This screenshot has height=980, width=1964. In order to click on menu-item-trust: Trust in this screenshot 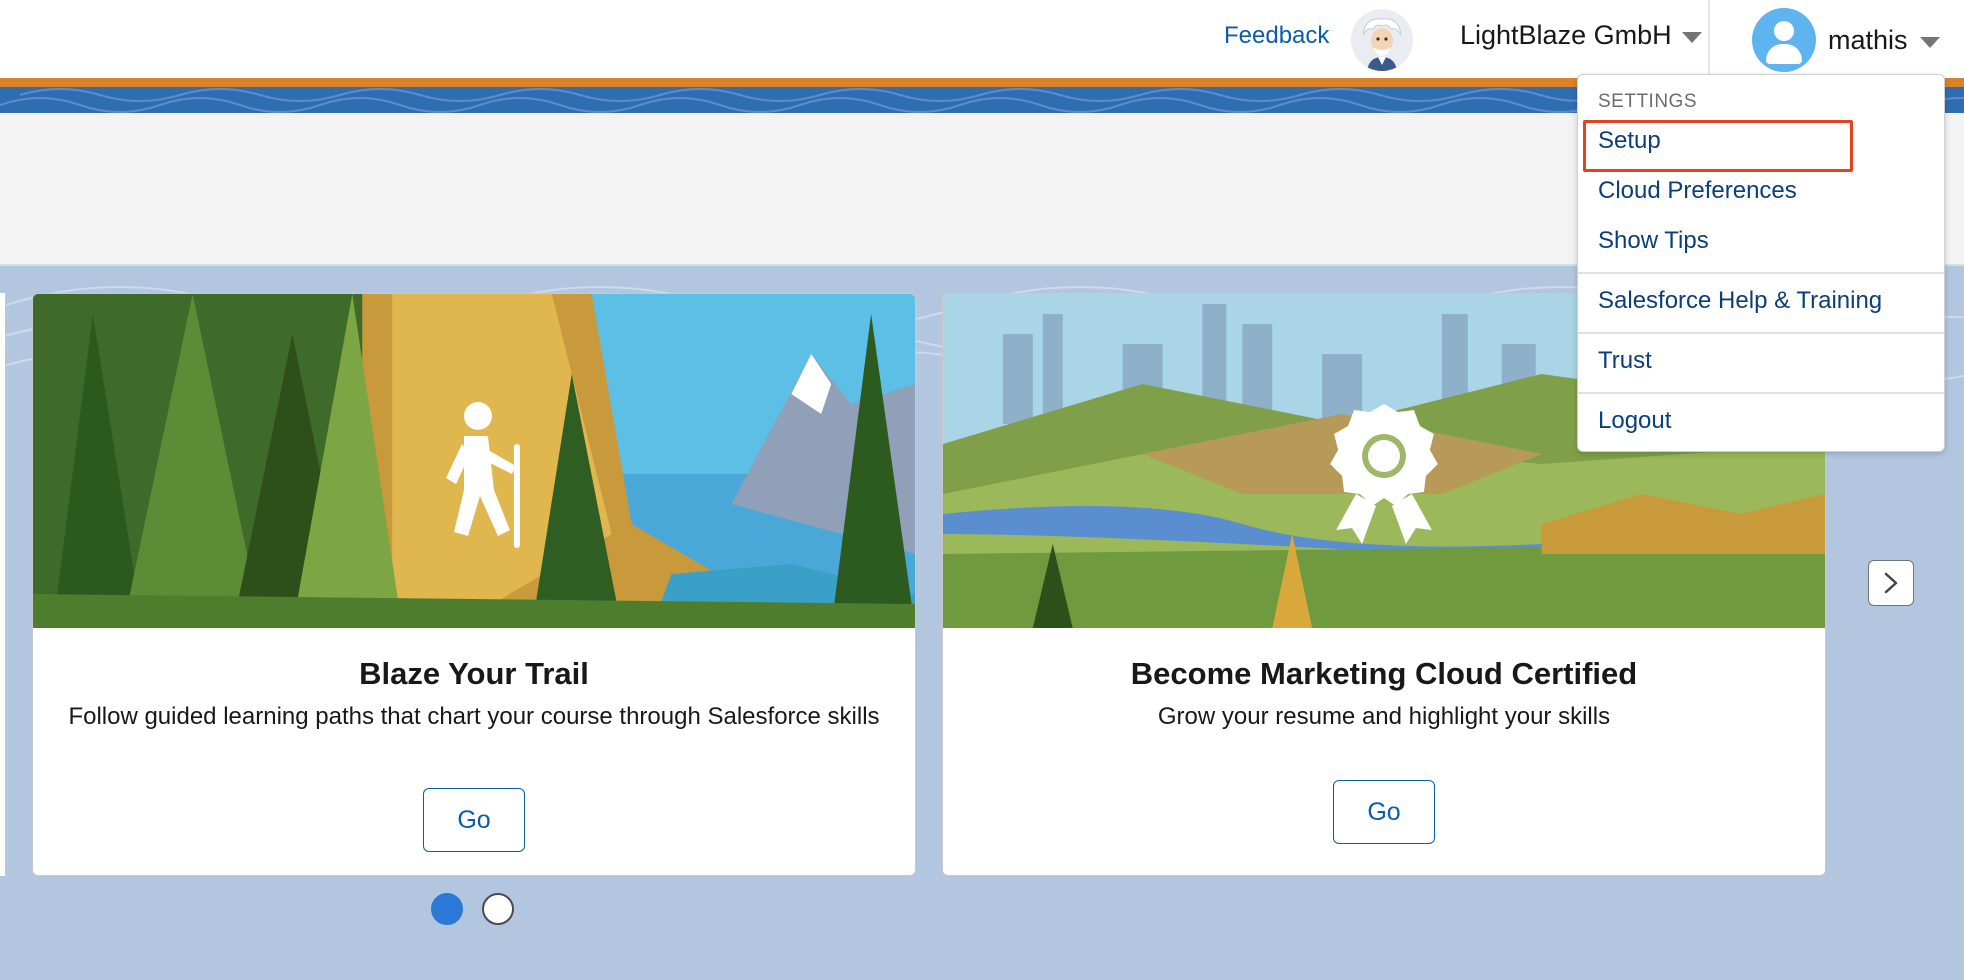, I will do `click(1625, 361)`.